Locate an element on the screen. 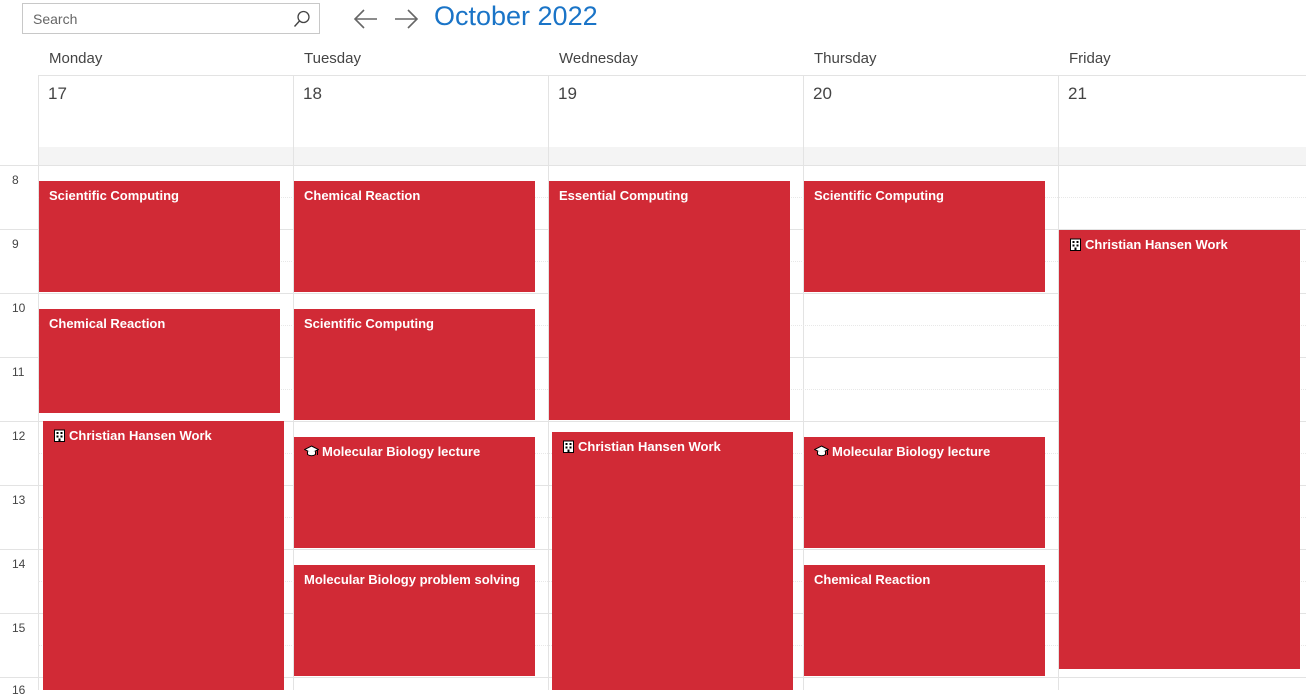 The width and height of the screenshot is (1306, 697). hour-label: 16 is located at coordinates (19, 690).